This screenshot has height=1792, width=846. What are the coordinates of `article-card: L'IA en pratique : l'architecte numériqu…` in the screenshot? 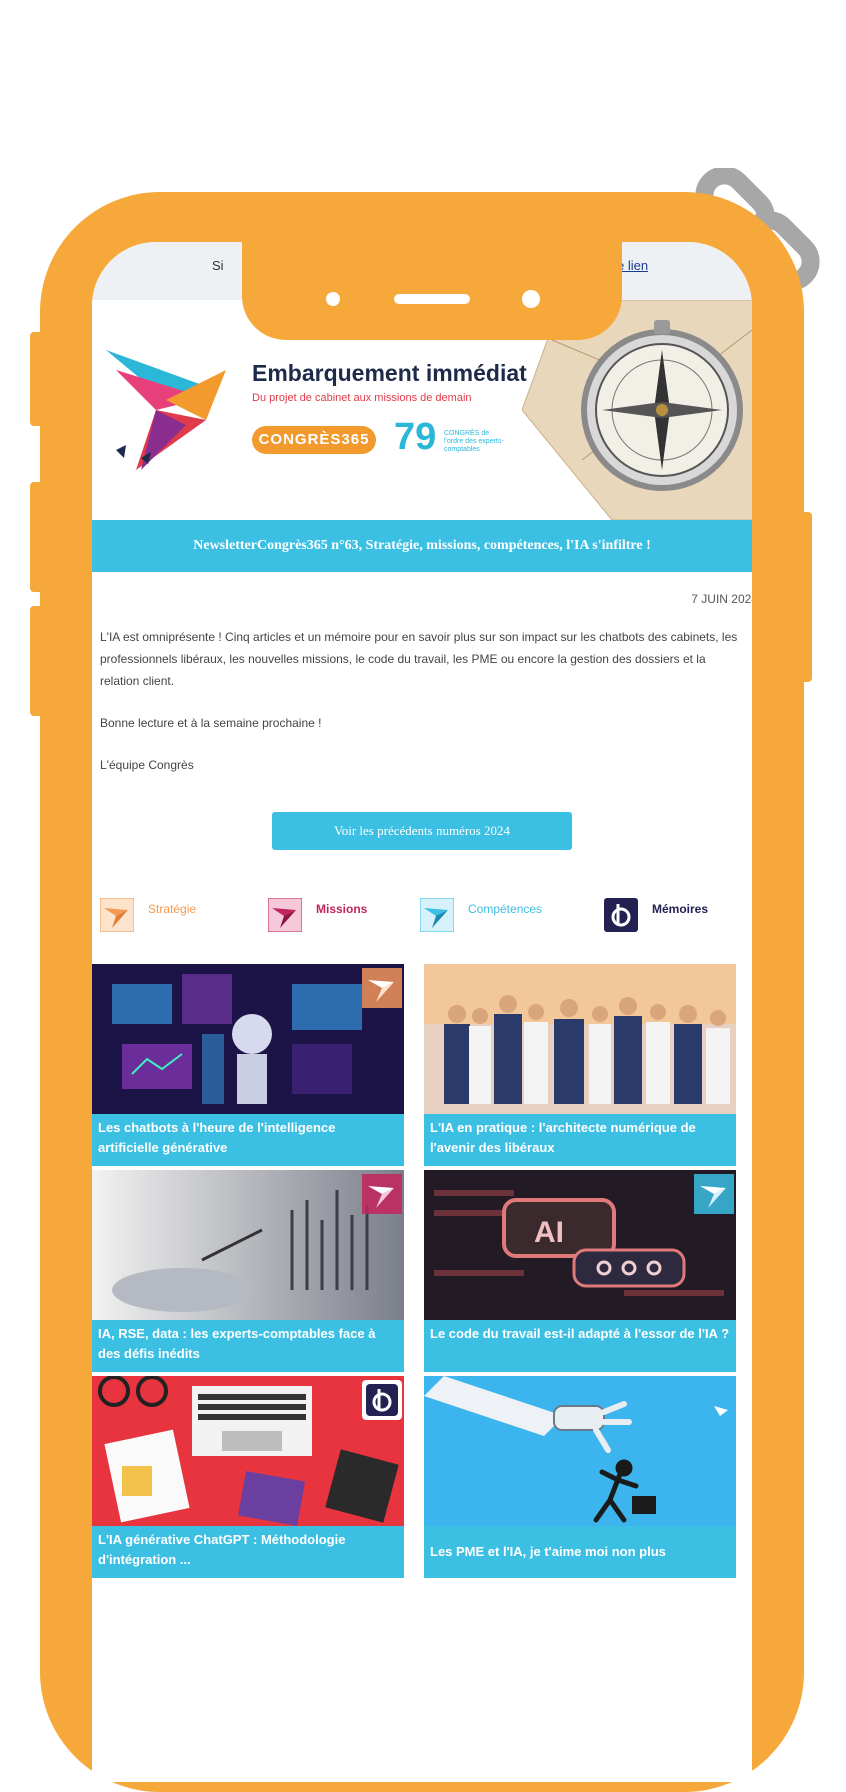 It's located at (580, 1065).